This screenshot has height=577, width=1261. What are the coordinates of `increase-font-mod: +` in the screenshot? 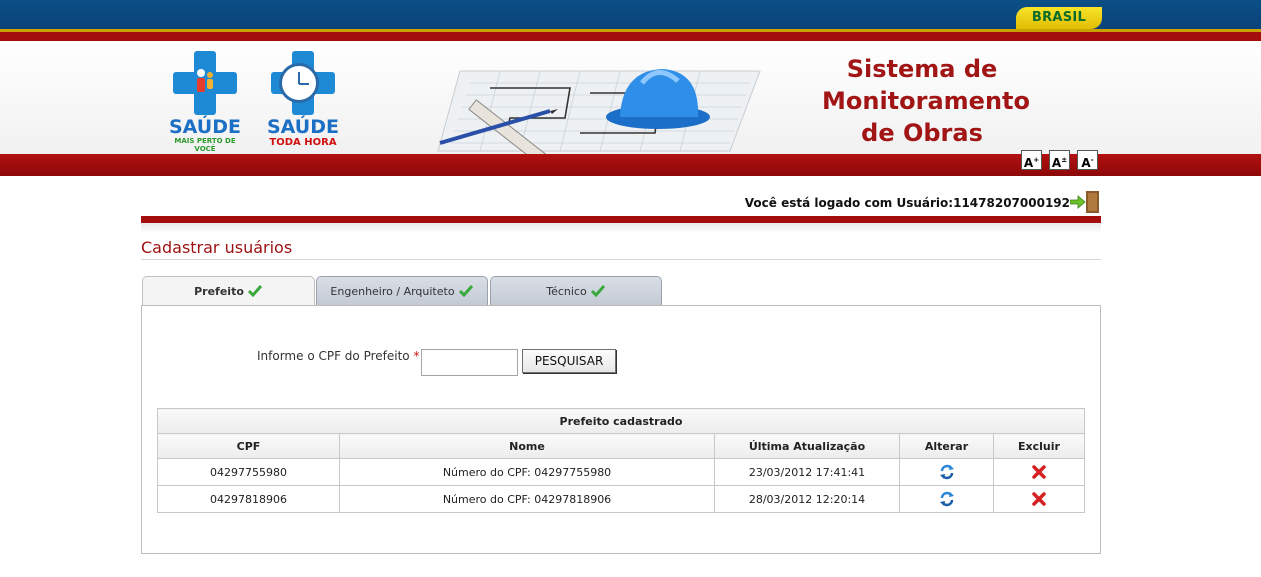 It's located at (1036, 160).